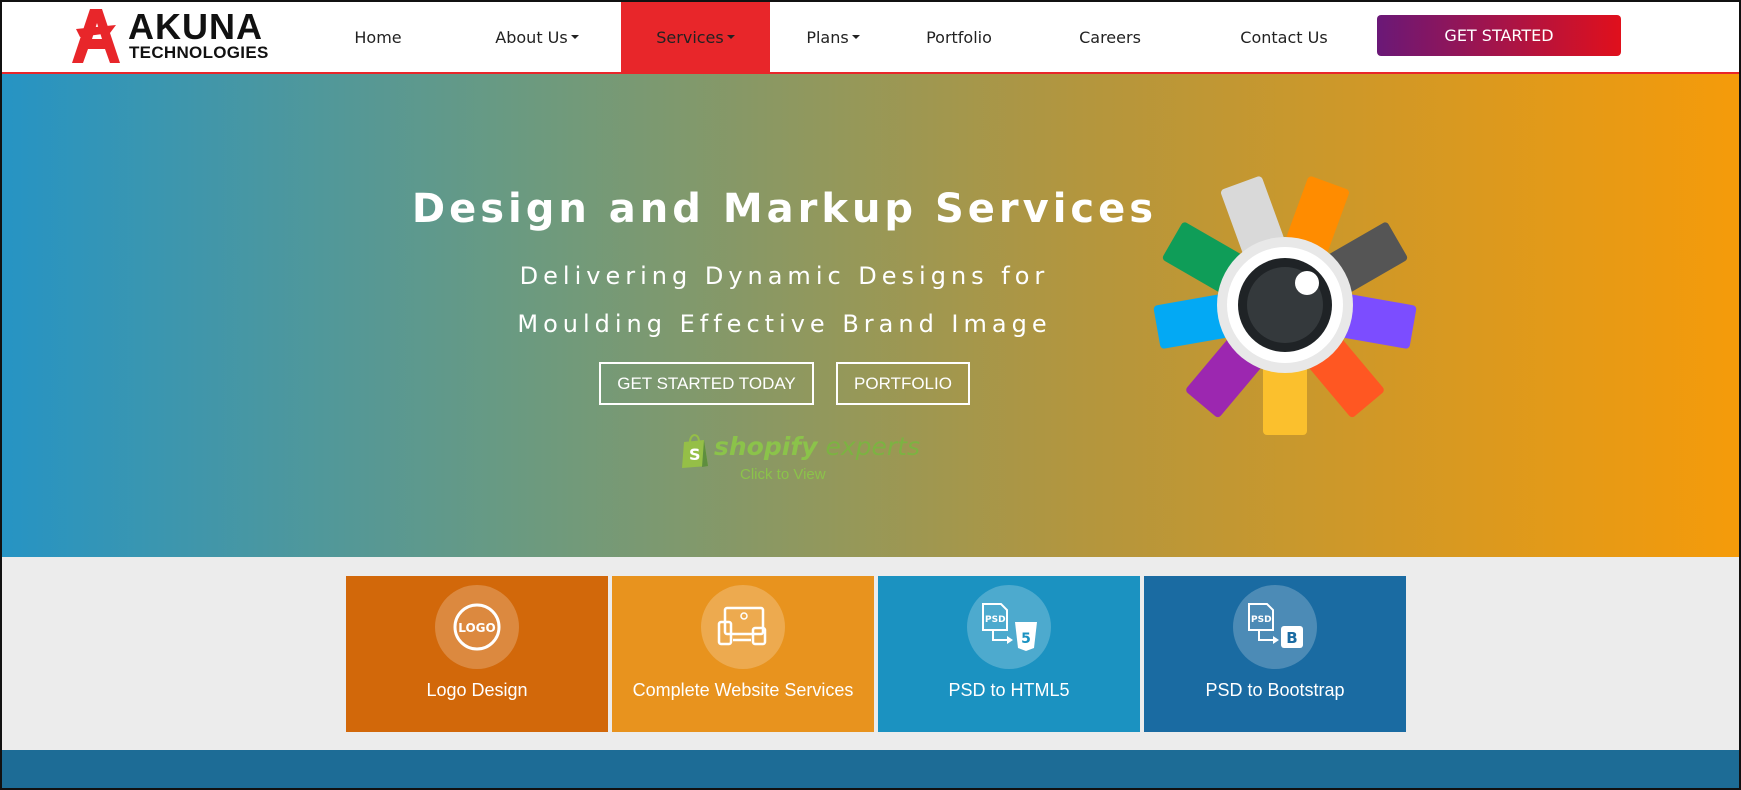  I want to click on nav-item-careers: Careers, so click(1110, 37).